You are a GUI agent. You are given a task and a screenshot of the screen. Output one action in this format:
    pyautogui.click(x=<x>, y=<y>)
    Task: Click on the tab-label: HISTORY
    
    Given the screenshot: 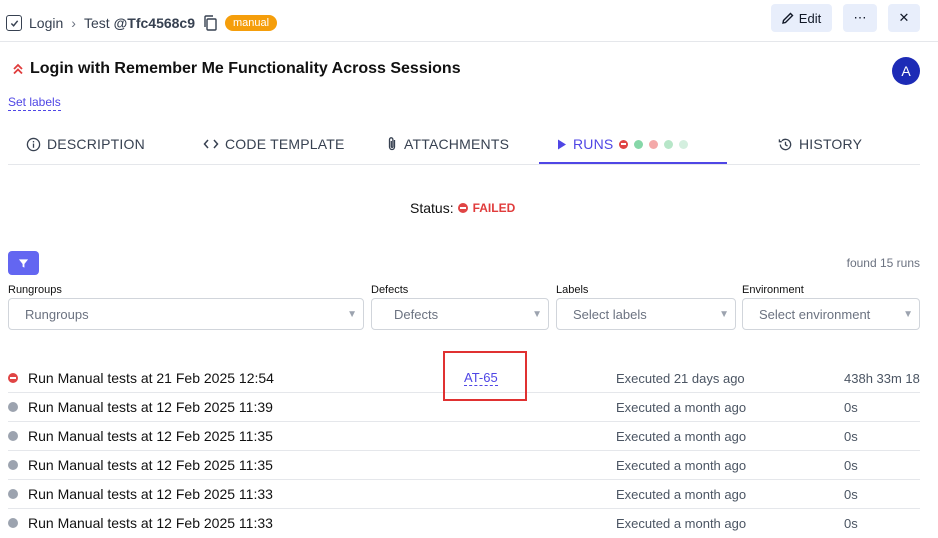 What is the action you would take?
    pyautogui.click(x=831, y=144)
    